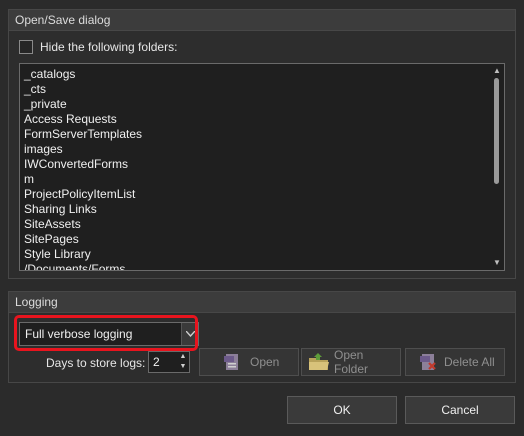 Image resolution: width=524 pixels, height=436 pixels. I want to click on hide-folders-label: Hide the following folders:, so click(109, 47).